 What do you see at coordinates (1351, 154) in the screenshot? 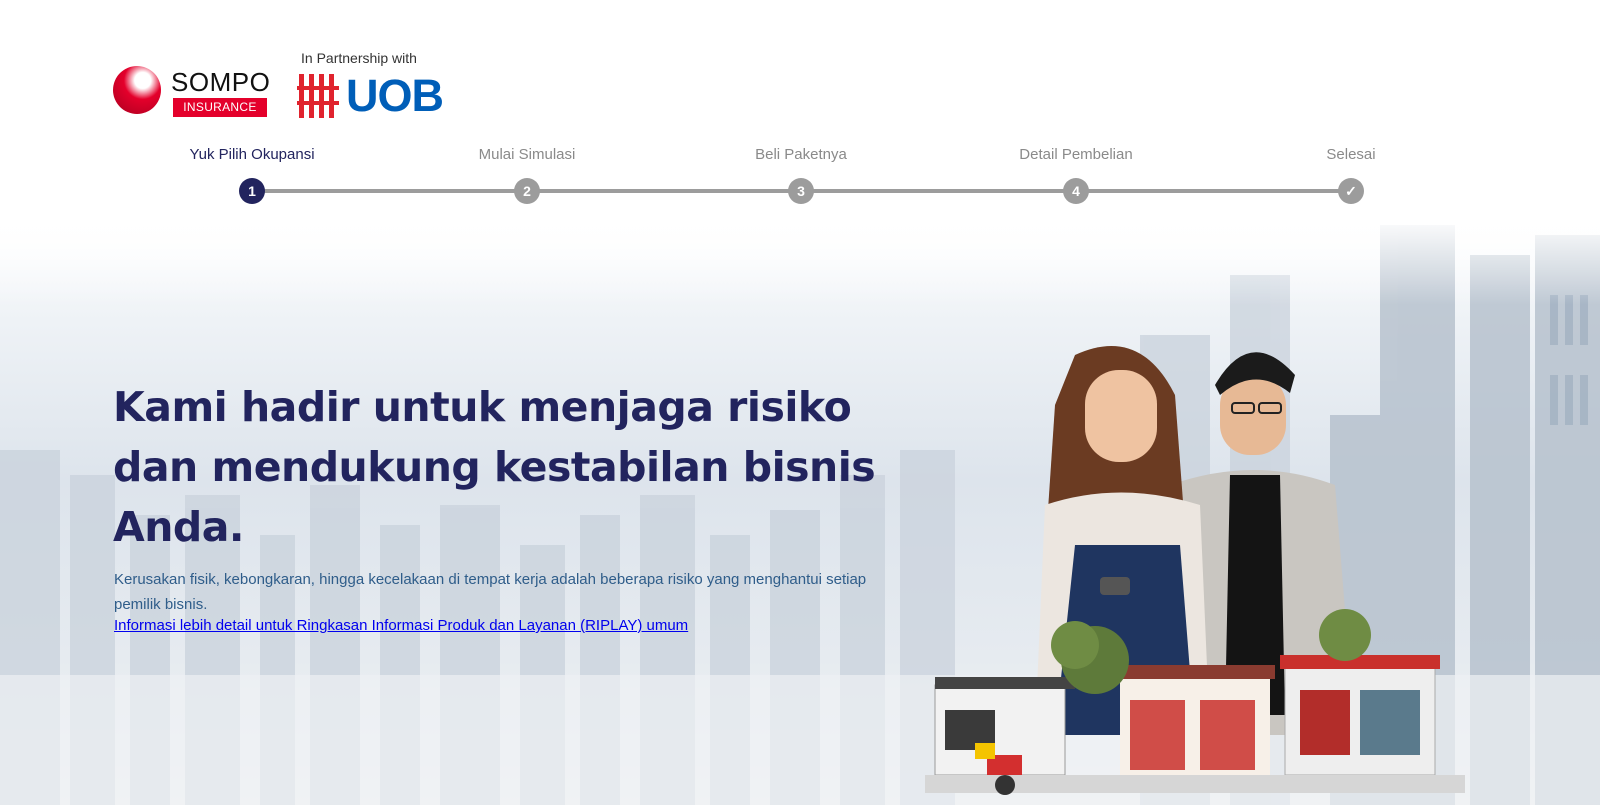
I see `step-label: Selesai` at bounding box center [1351, 154].